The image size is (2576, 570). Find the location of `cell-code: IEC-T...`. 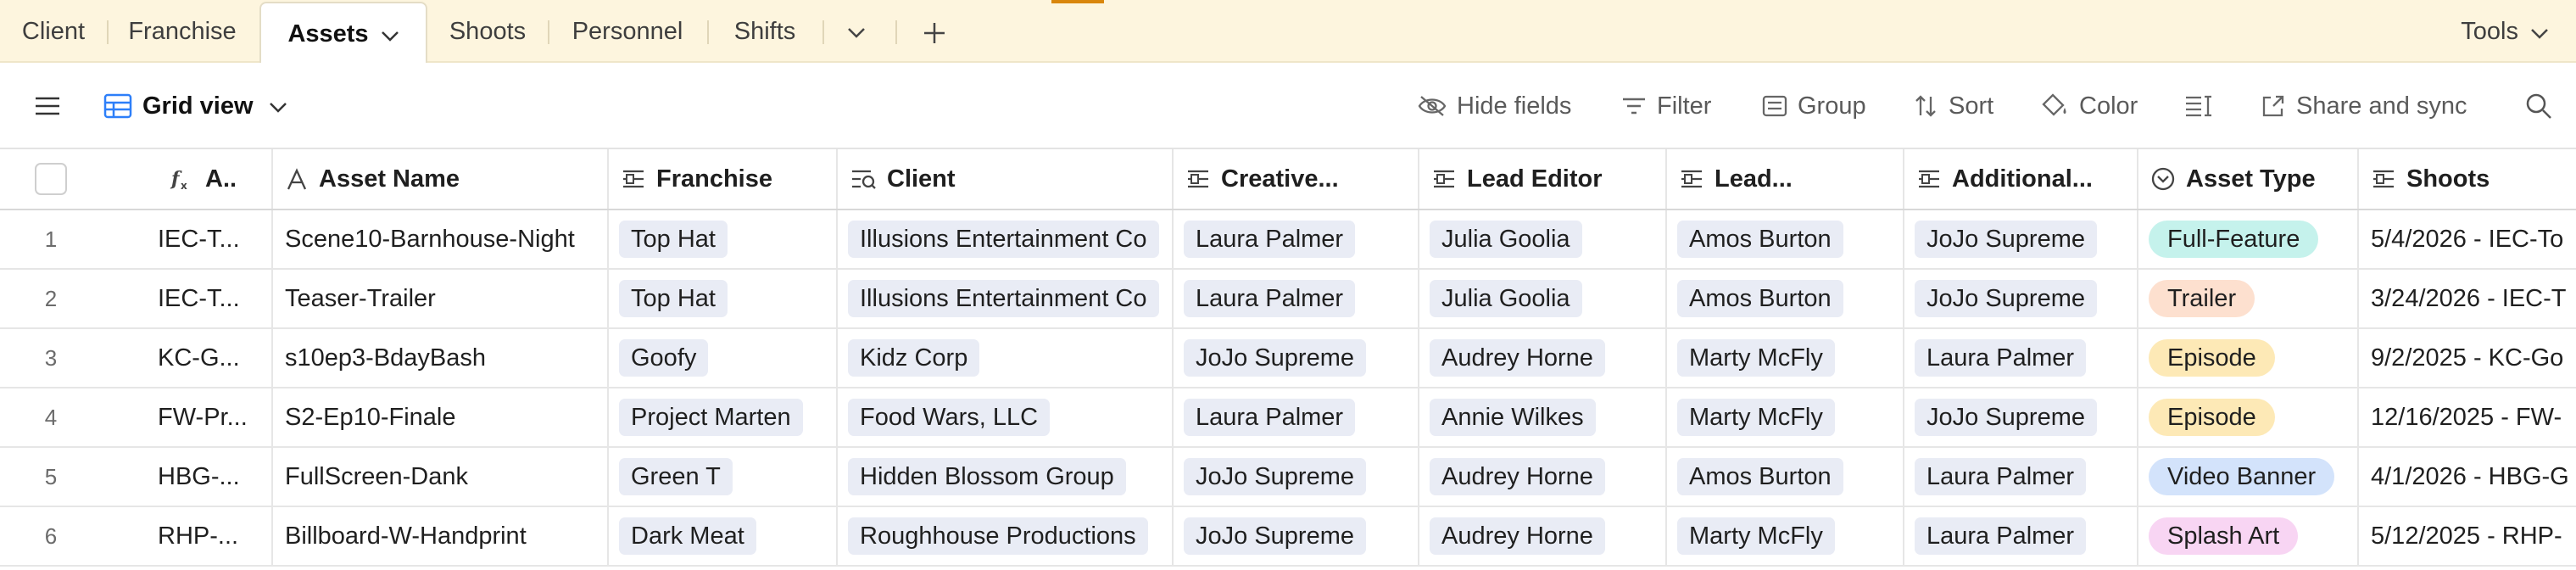

cell-code: IEC-T... is located at coordinates (215, 298).